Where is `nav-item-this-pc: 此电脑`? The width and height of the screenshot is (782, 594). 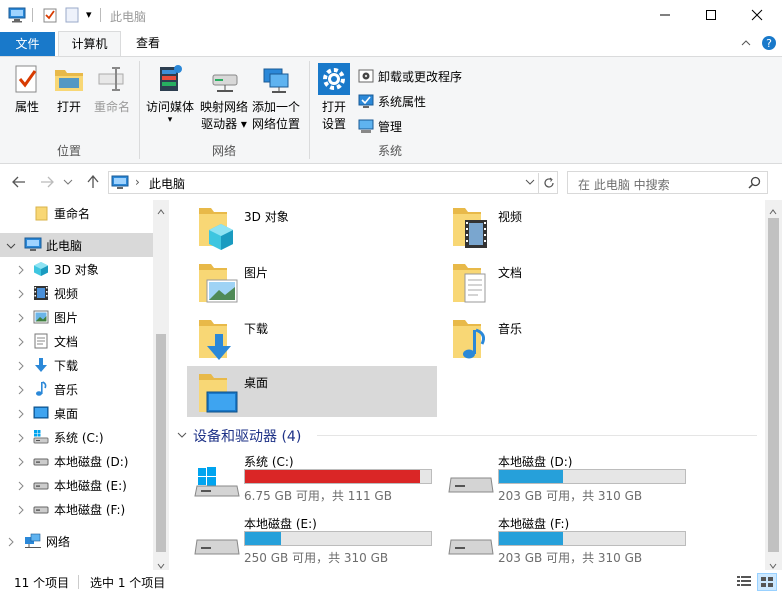
nav-item-this-pc: 此电脑 is located at coordinates (76, 245).